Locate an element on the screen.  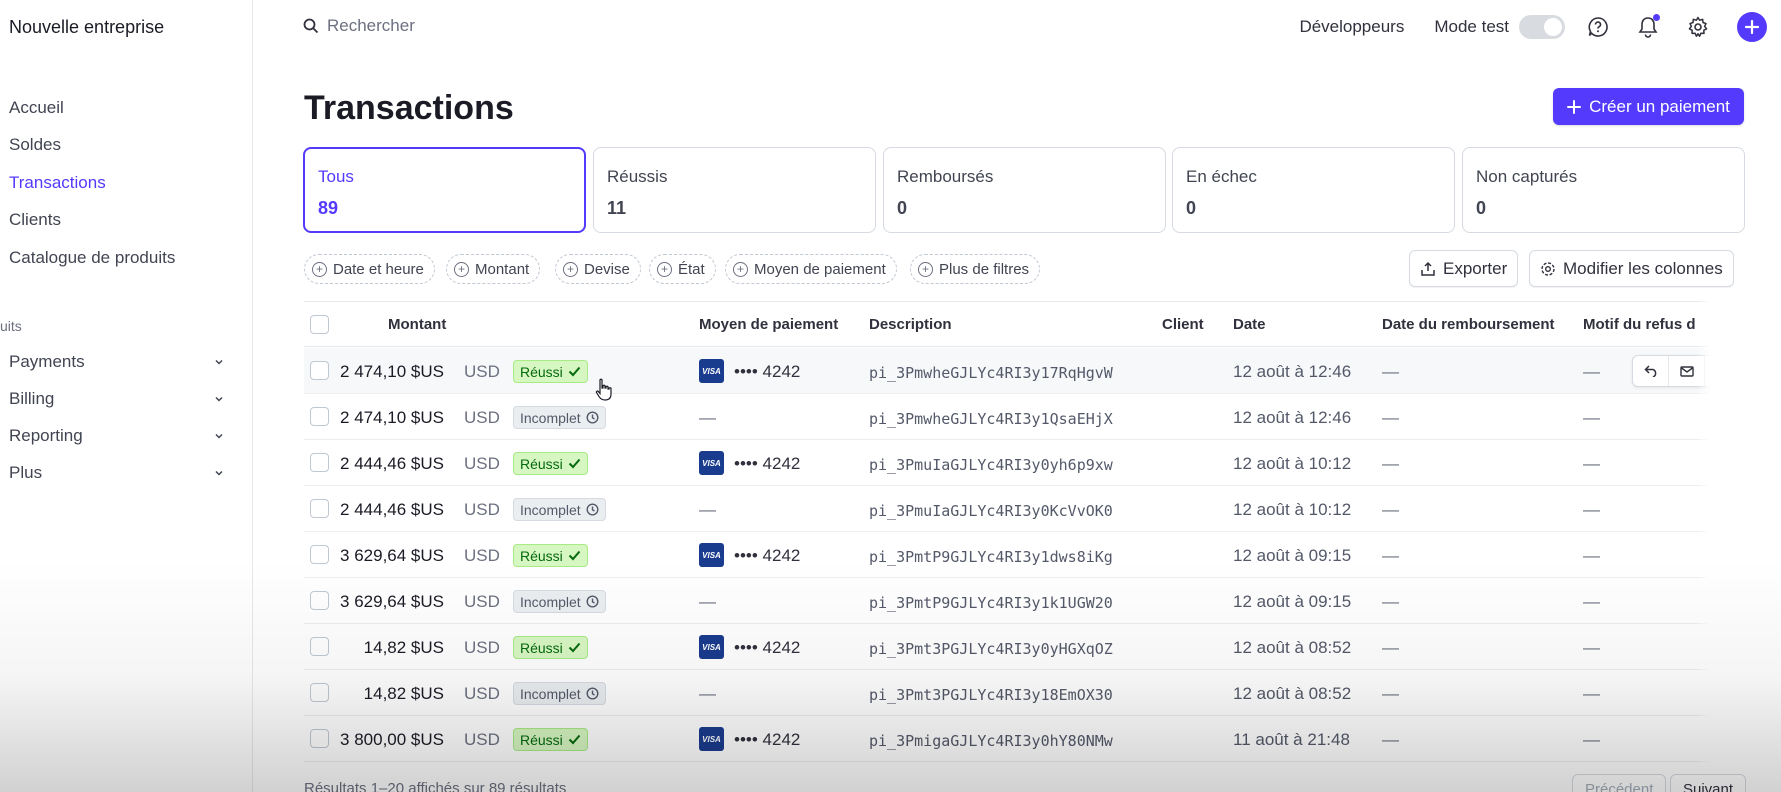
column-date: Date is located at coordinates (1249, 324).